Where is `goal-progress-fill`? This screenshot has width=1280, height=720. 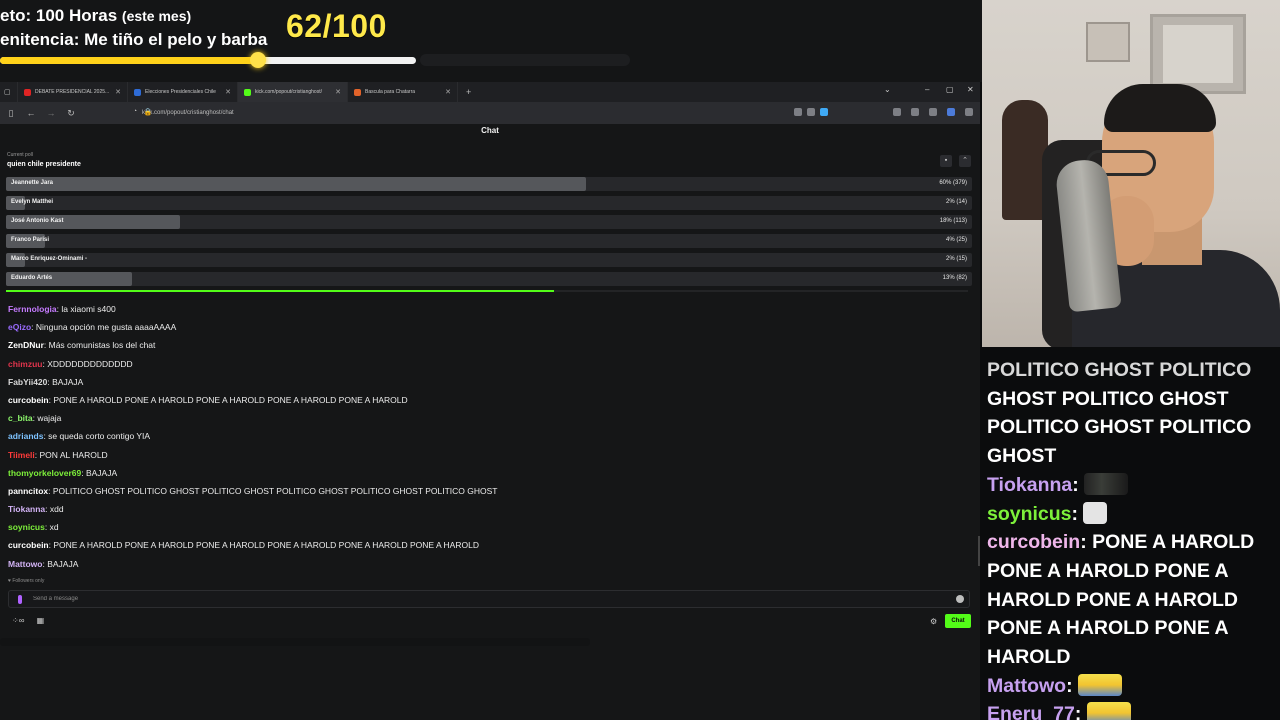 goal-progress-fill is located at coordinates (129, 60).